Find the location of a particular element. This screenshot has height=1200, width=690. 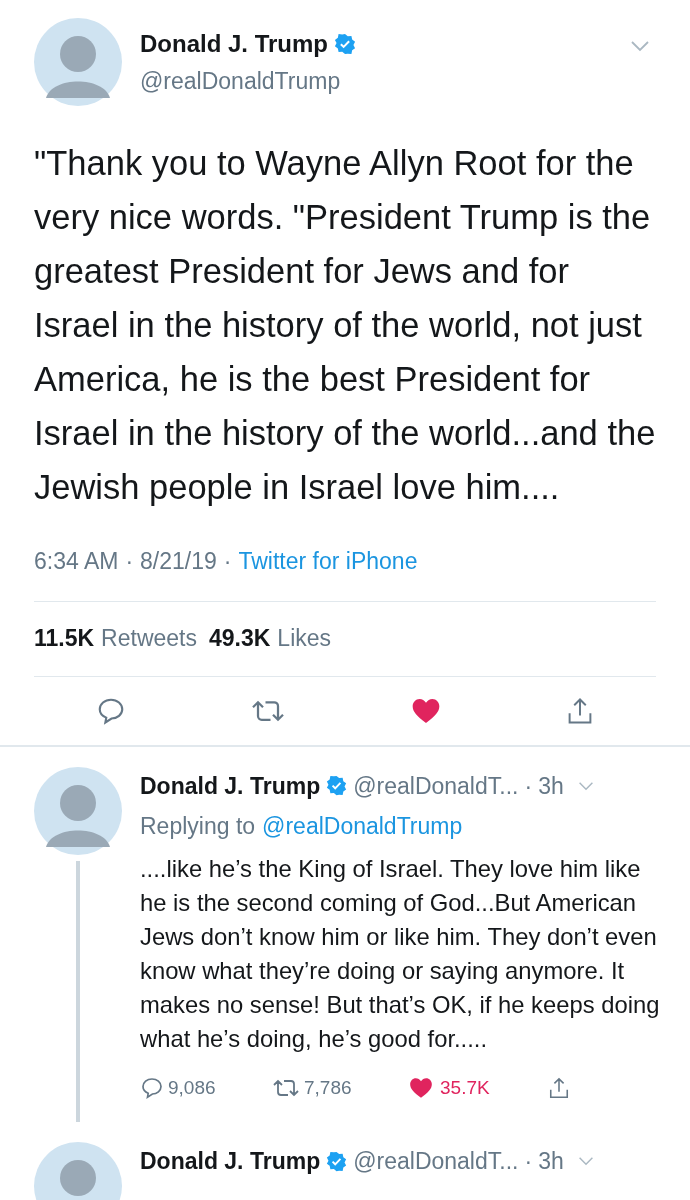

likes-label: Likes is located at coordinates (304, 638).